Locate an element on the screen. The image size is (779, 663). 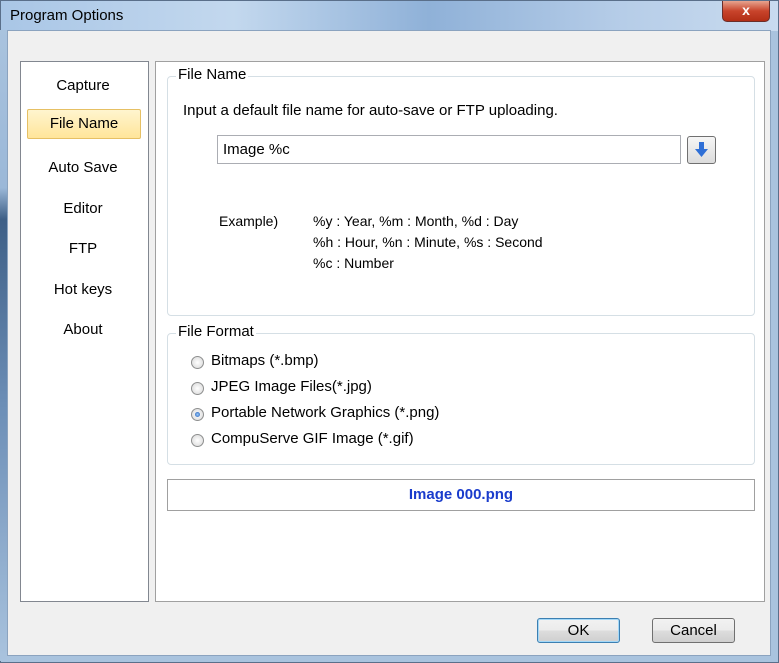
radio-bmp-label: Bitmaps (*.bmp) is located at coordinates (265, 360).